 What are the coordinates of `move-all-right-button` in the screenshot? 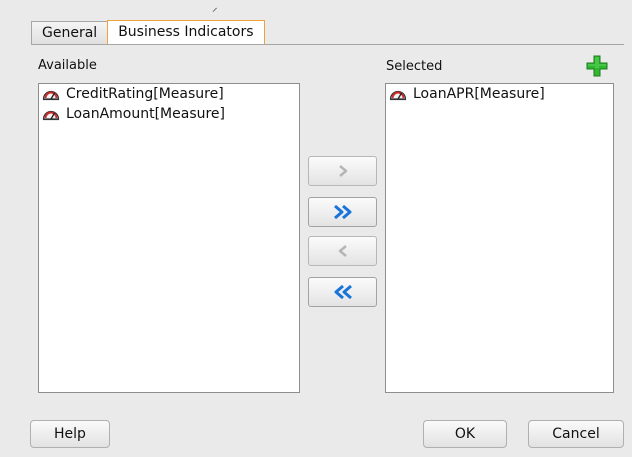 It's located at (342, 212).